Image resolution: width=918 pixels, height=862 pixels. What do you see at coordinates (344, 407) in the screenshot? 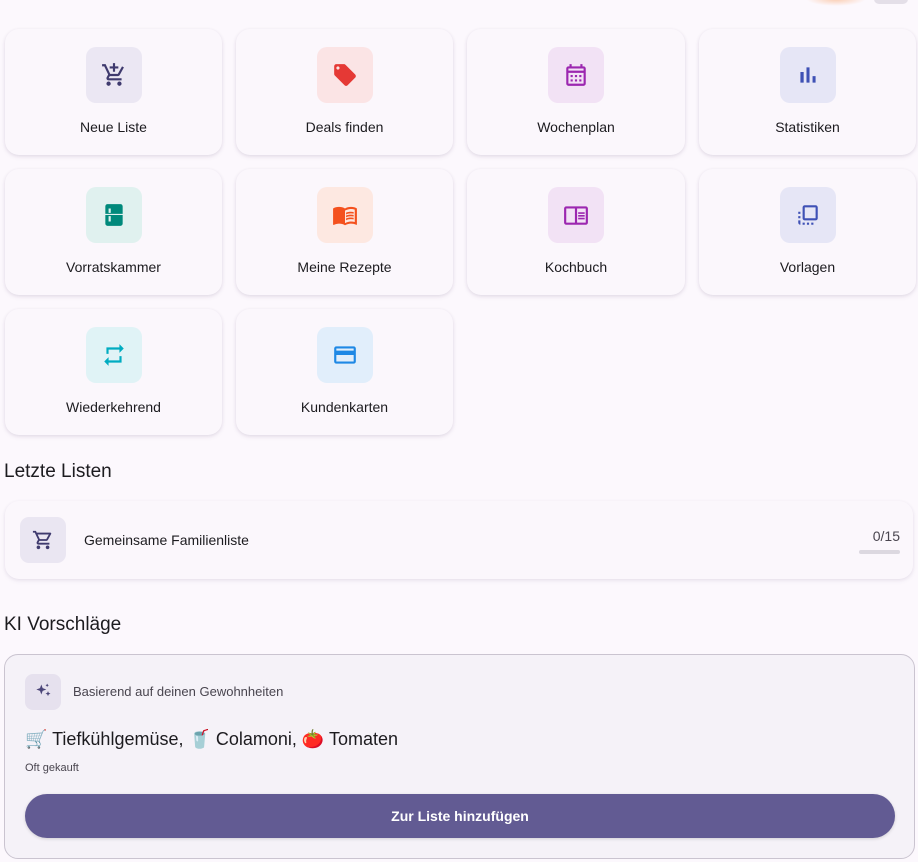
I see `tile-label: Kundenkarten` at bounding box center [344, 407].